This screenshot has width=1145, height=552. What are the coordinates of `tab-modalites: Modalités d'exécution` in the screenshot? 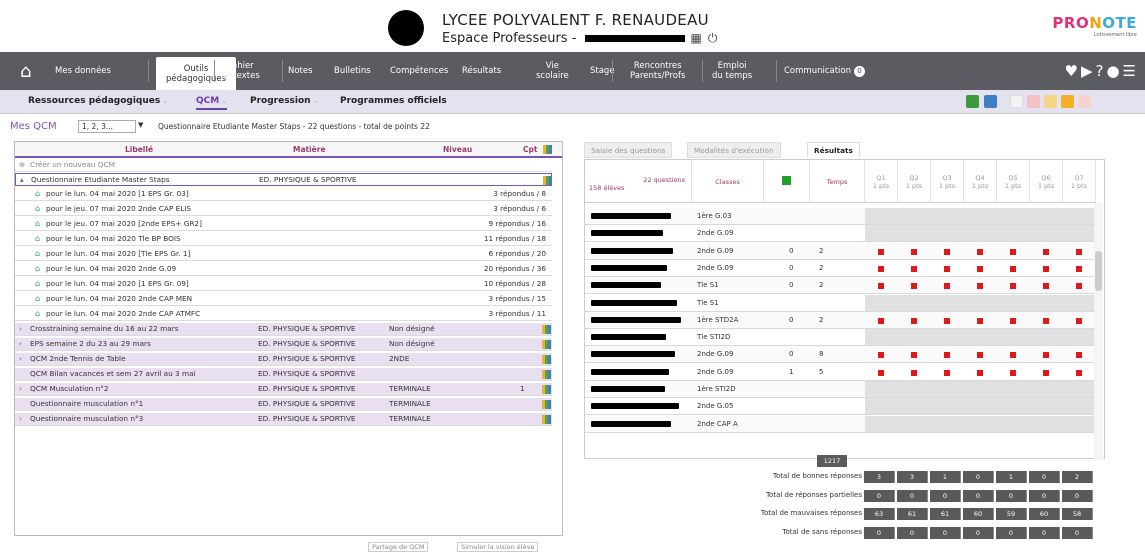 It's located at (734, 150).